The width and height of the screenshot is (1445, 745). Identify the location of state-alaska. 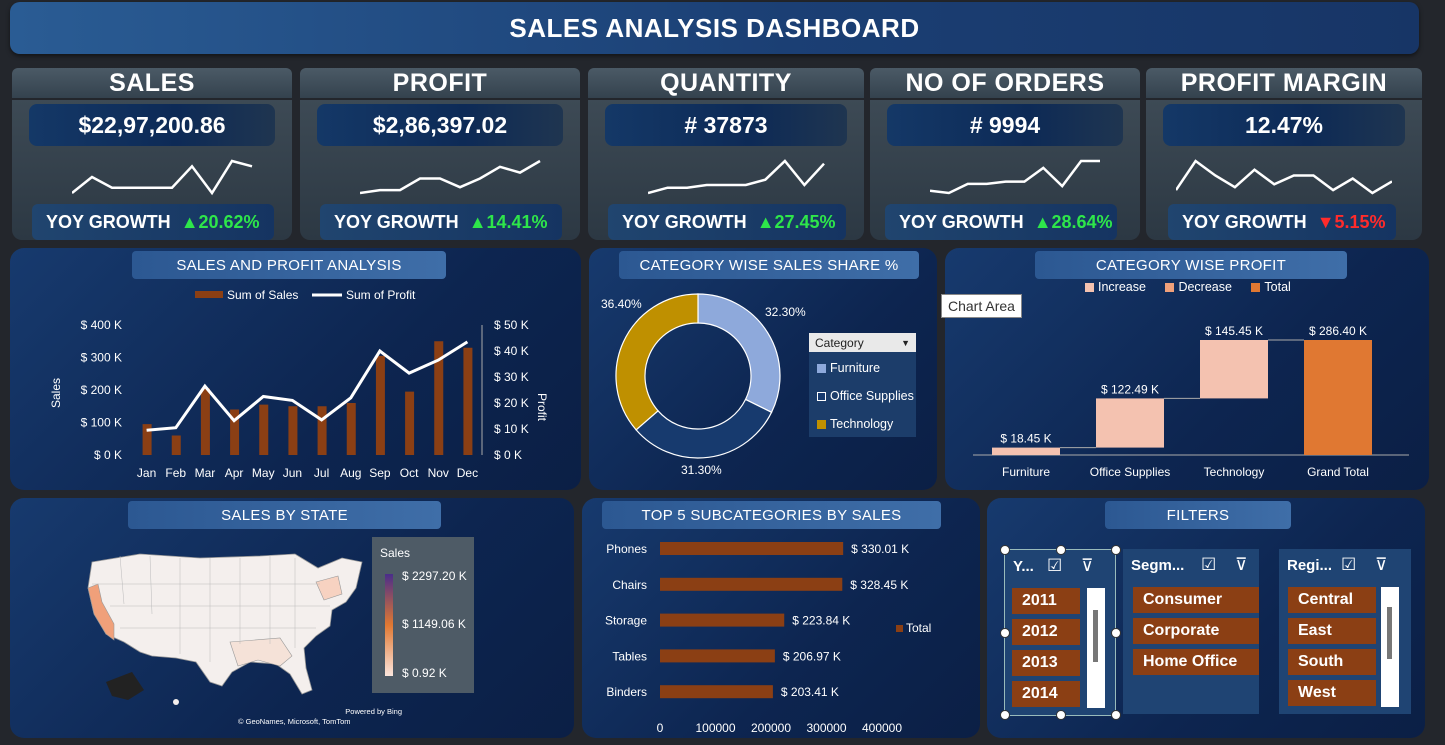
(125, 686).